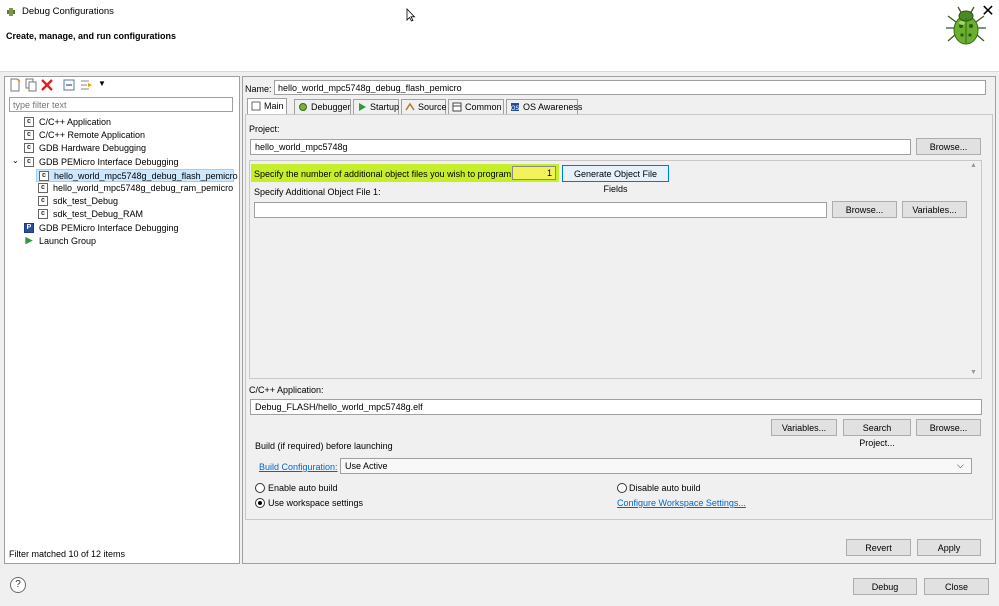  What do you see at coordinates (878, 547) in the screenshot?
I see `revert-button: Revert` at bounding box center [878, 547].